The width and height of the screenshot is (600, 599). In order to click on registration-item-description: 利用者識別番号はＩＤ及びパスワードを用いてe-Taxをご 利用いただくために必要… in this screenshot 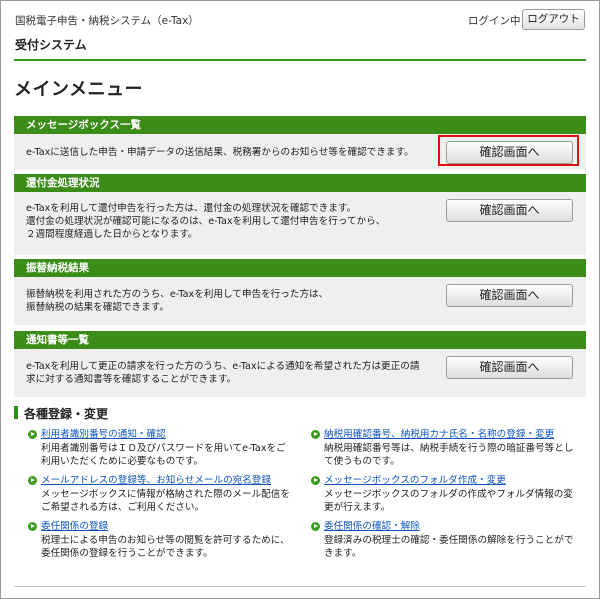, I will do `click(163, 455)`.